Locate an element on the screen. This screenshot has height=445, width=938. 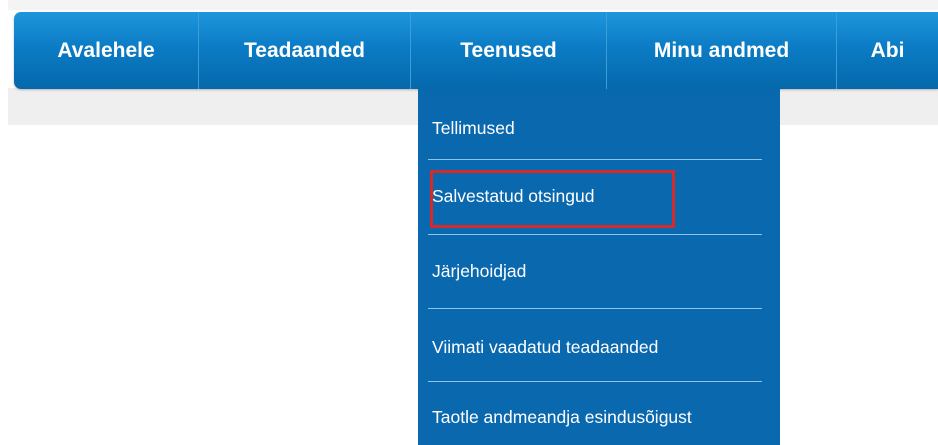
nav-item-teenused: Teenused is located at coordinates (509, 50).